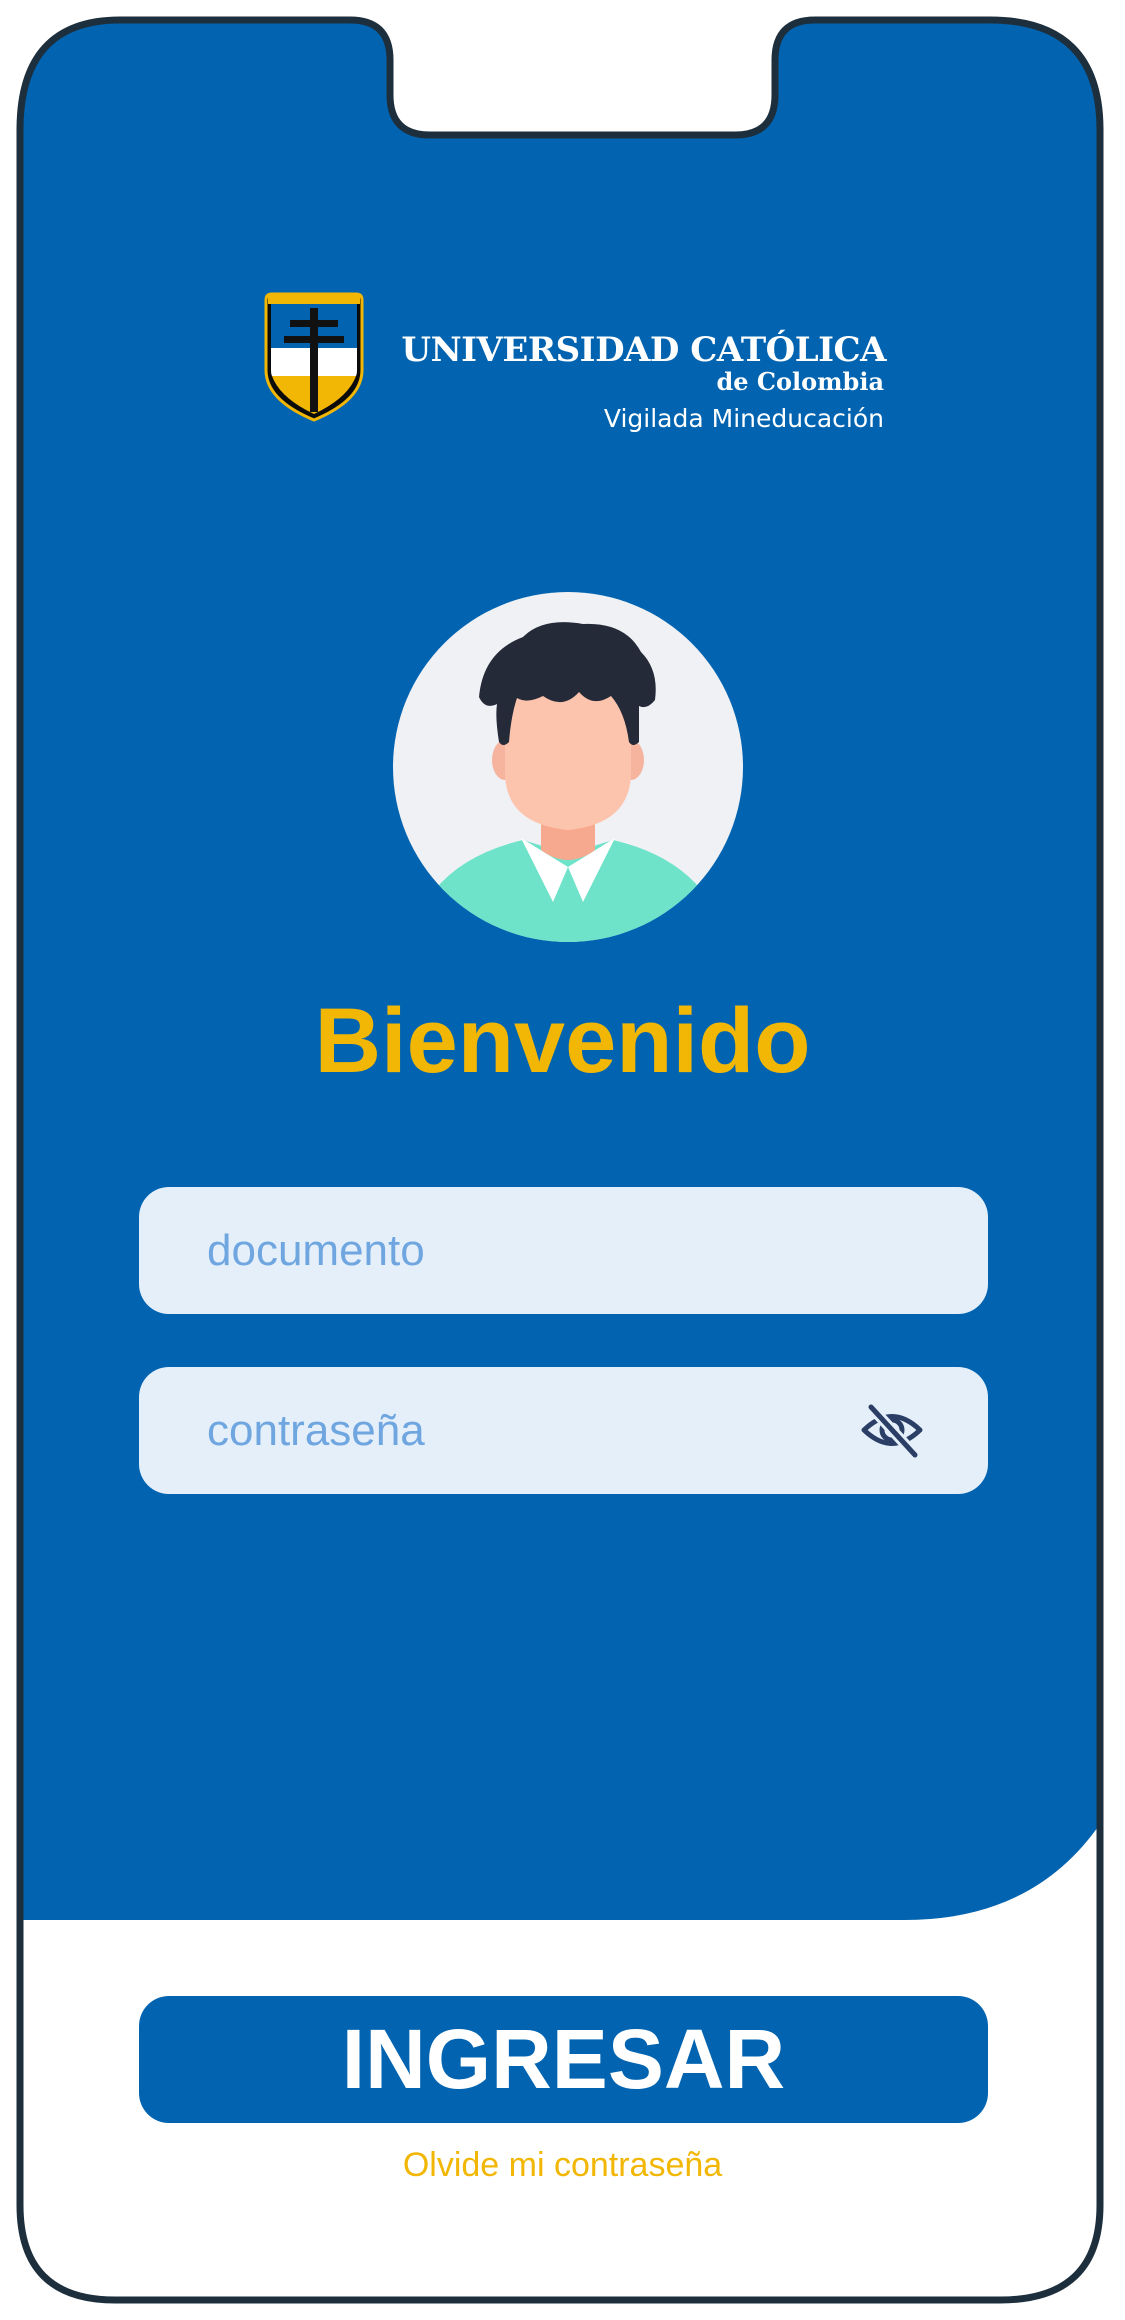  Describe the element at coordinates (527, 1250) in the screenshot. I see `document-input` at that location.